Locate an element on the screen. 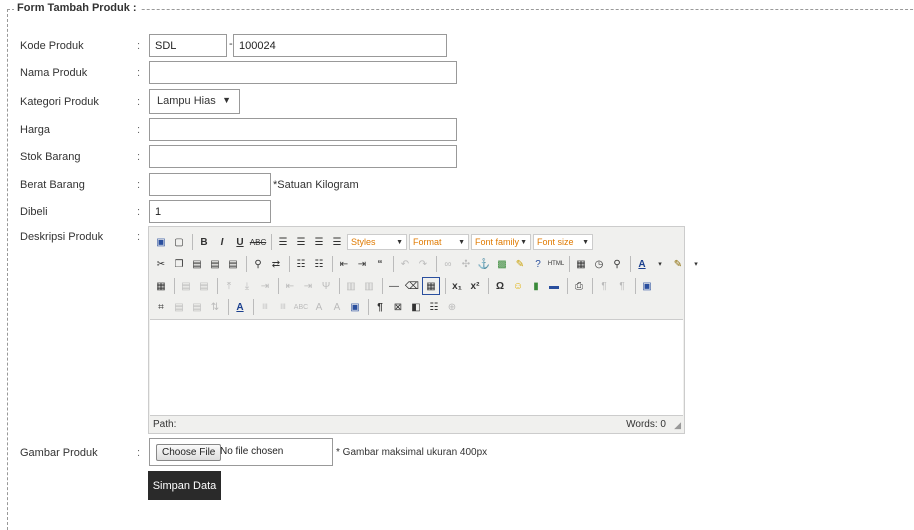  choose-file-button: Choose File is located at coordinates (189, 452).